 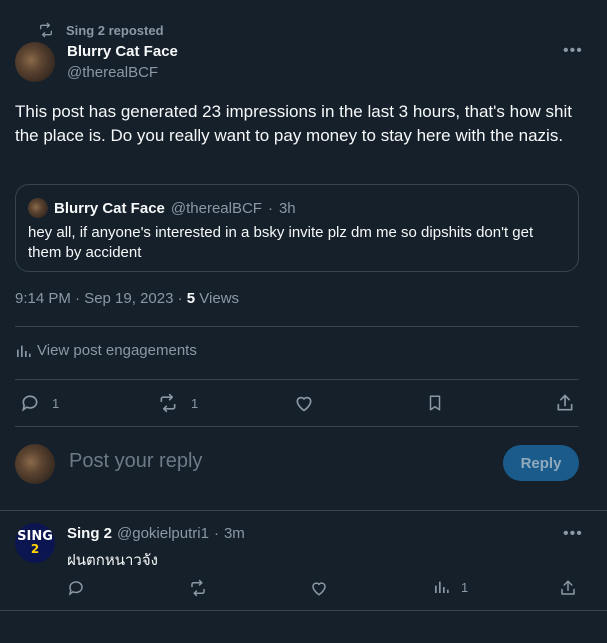 What do you see at coordinates (101, 298) in the screenshot?
I see `post-timestamp: 9:14 PM · Sep 19, 2023 ·` at bounding box center [101, 298].